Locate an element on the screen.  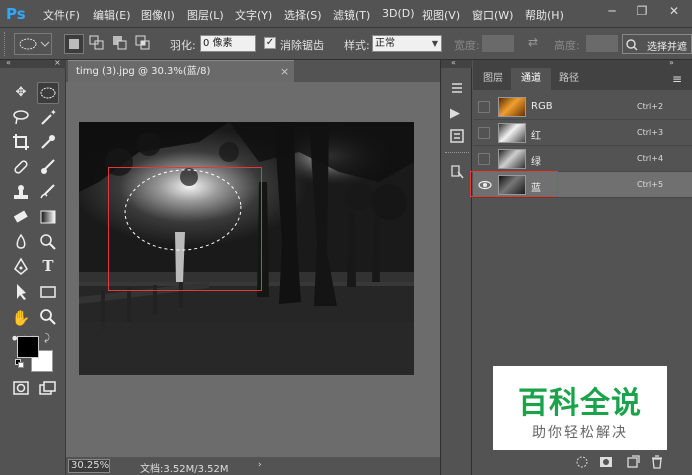
default-colors-icon is located at coordinates (20, 364).